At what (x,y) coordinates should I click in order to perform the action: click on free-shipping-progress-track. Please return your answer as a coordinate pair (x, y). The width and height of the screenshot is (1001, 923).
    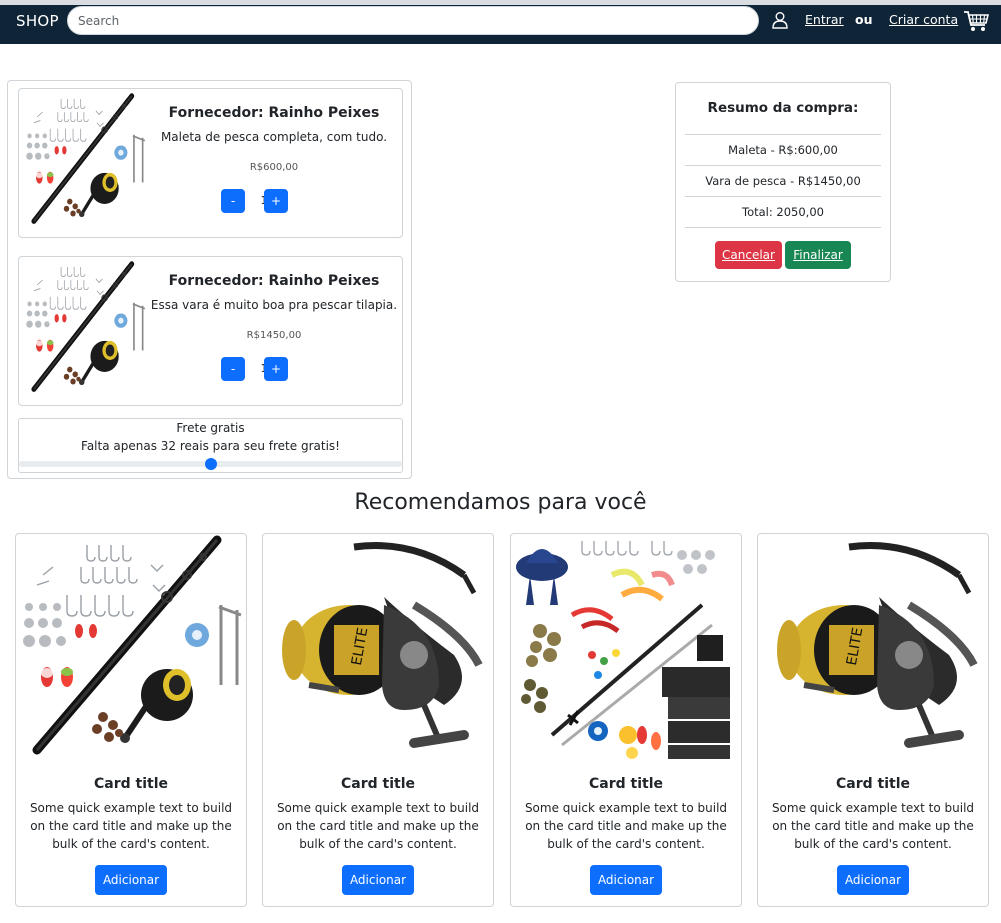
    Looking at the image, I should click on (210, 464).